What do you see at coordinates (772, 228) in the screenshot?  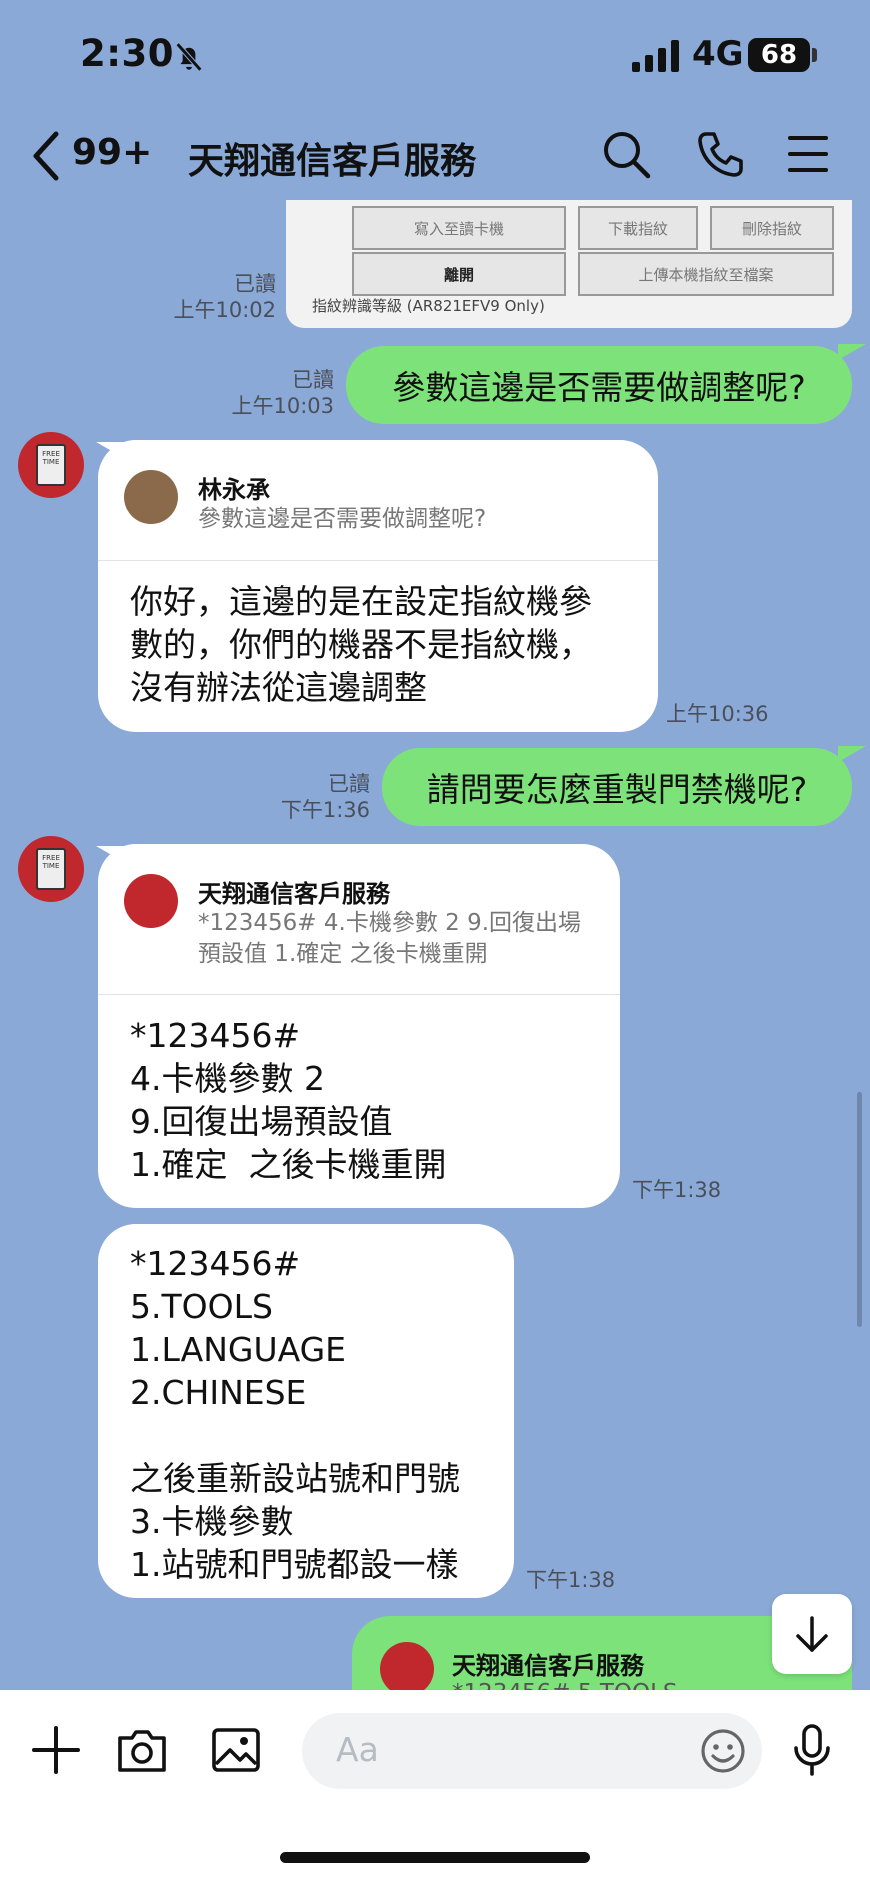 I see `shot-button-delete: 刪除指紋` at bounding box center [772, 228].